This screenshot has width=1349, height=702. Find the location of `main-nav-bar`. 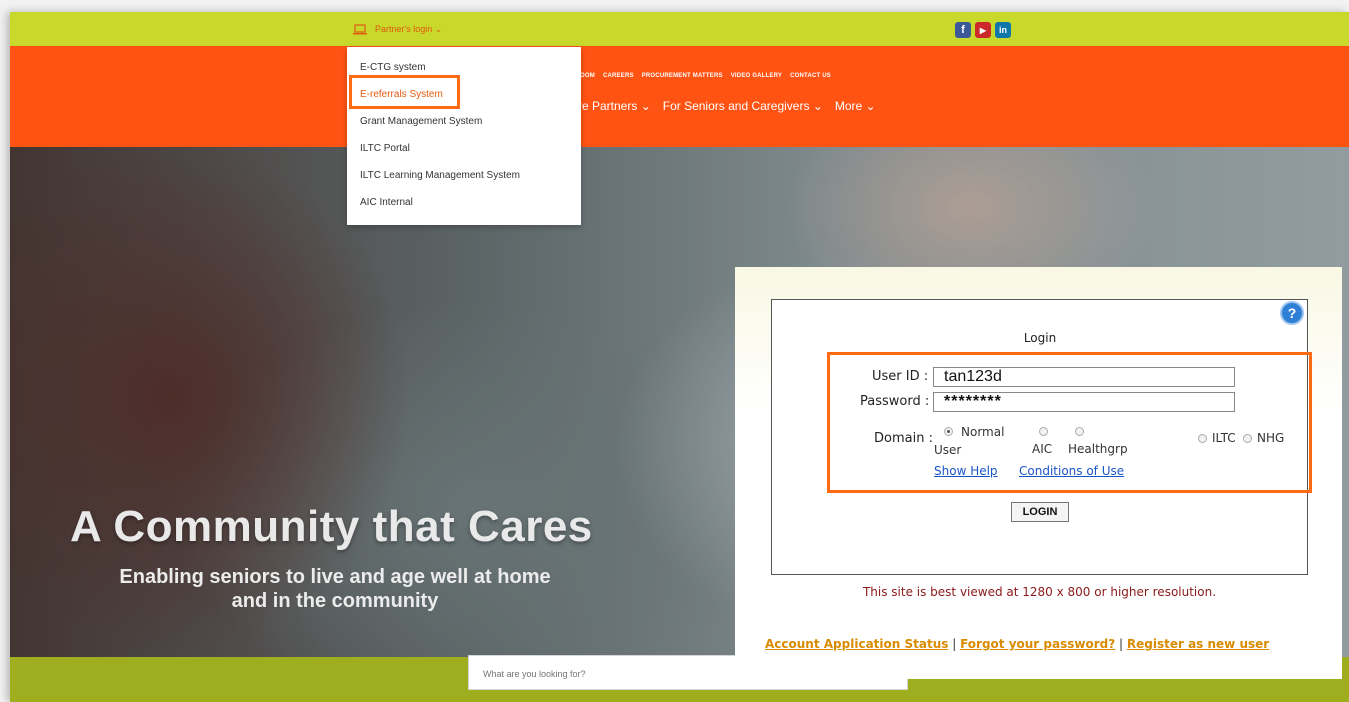

main-nav-bar is located at coordinates (679, 96).